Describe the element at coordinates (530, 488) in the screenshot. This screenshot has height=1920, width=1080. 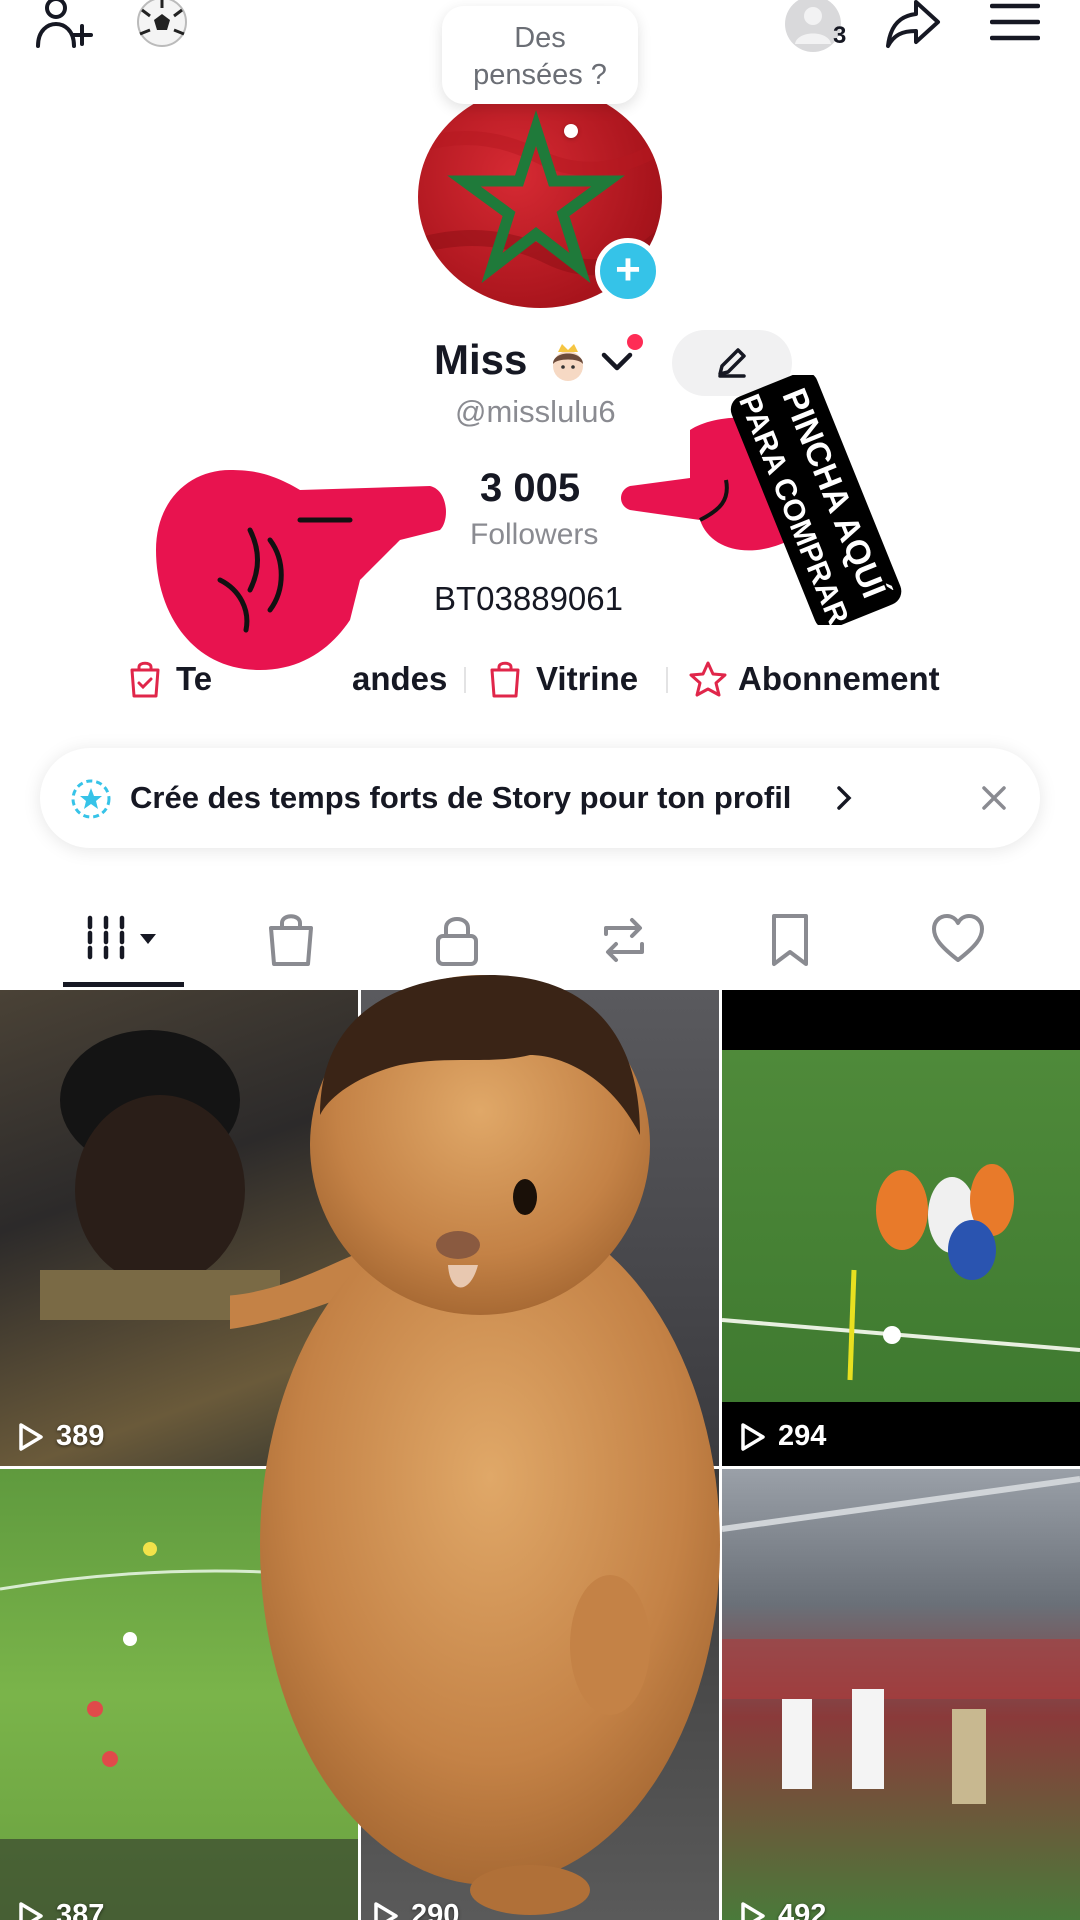
I see `followers-count: 3 005` at that location.